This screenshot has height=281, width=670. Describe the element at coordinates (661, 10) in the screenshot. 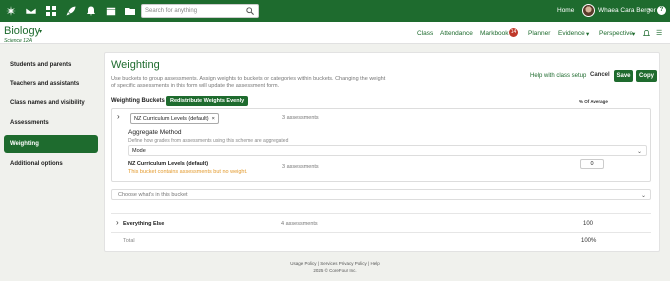

I see `help-icon: ?` at that location.